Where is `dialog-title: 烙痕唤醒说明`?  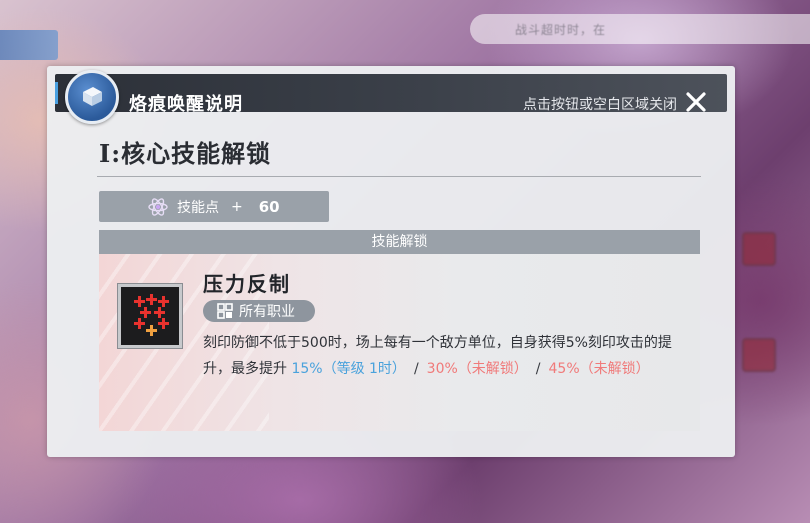
dialog-title: 烙痕唤醒说明 is located at coordinates (186, 104).